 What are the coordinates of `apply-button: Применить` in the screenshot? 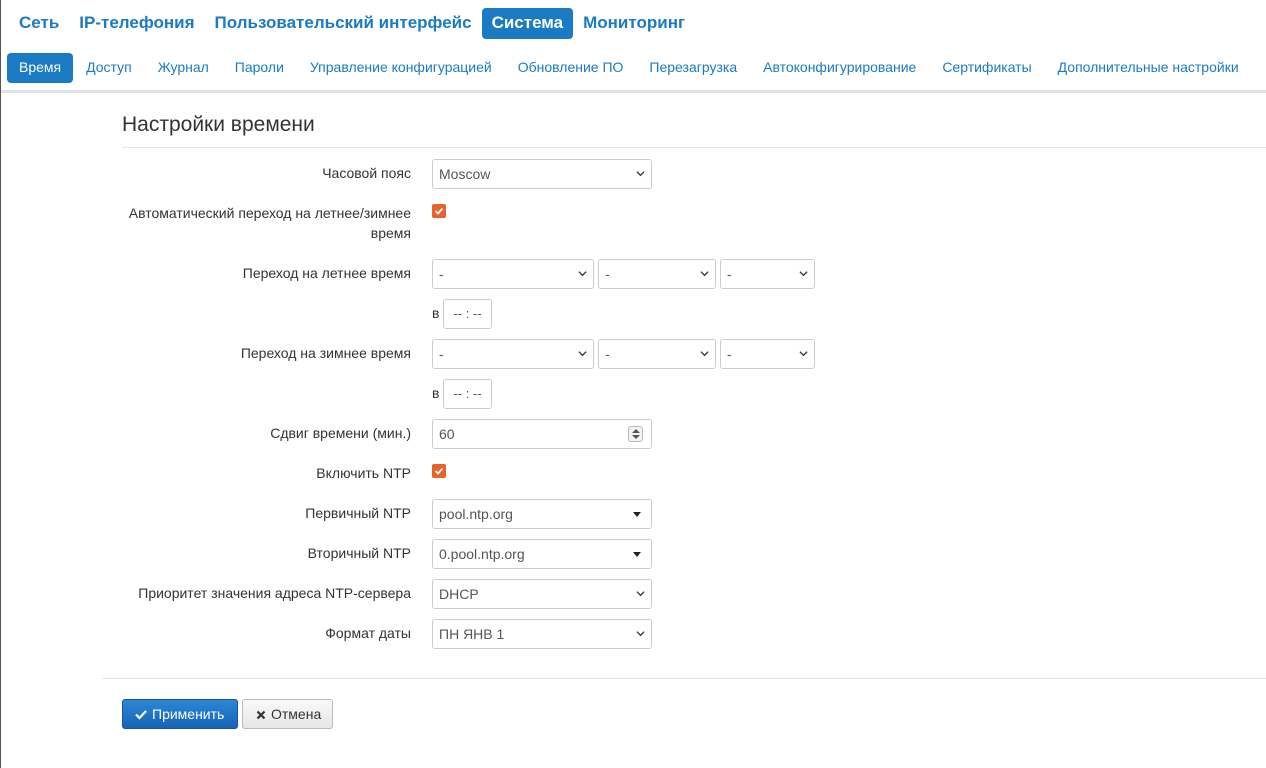 It's located at (180, 714).